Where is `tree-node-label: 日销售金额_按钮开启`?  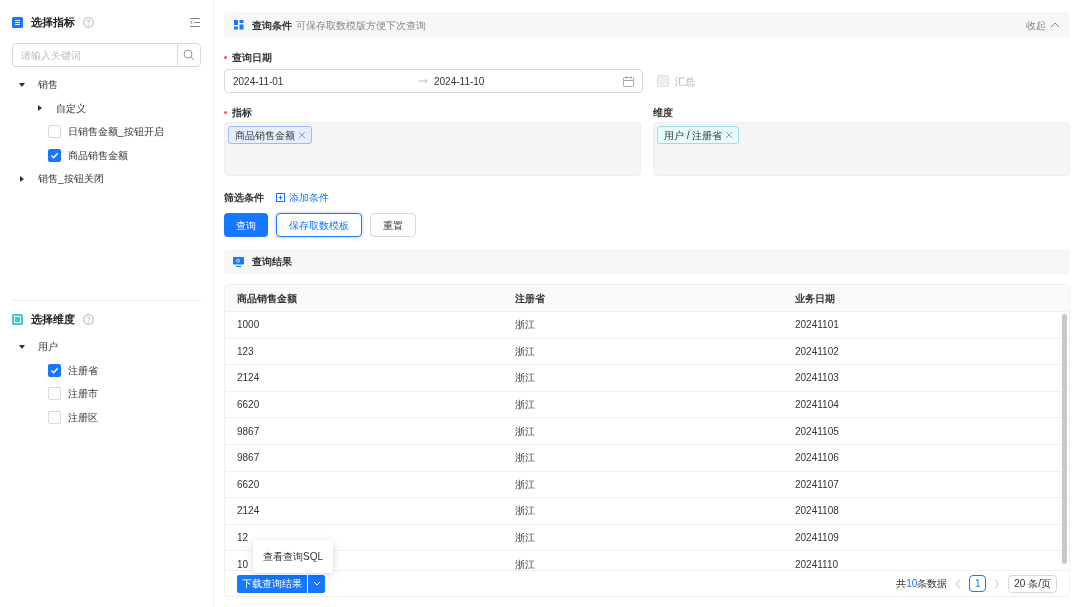
tree-node-label: 日销售金额_按钮开启 is located at coordinates (116, 132).